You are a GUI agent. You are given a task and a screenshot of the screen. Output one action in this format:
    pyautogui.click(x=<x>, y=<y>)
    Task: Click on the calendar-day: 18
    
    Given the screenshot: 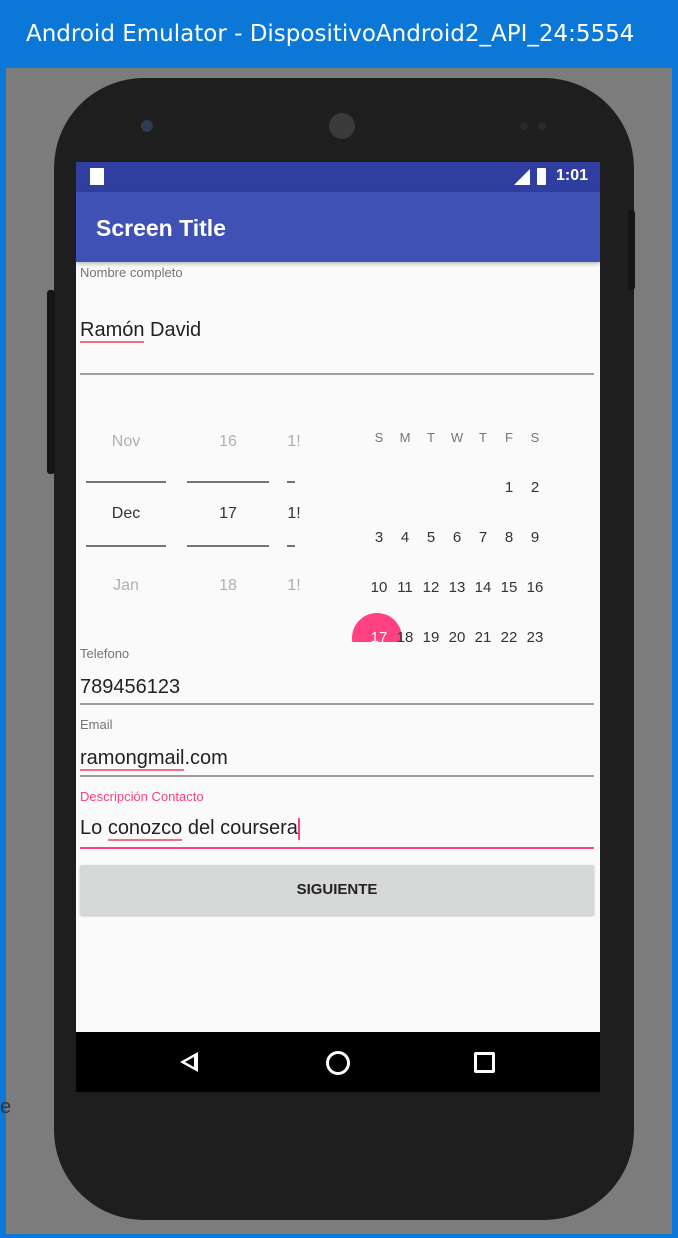 What is the action you would take?
    pyautogui.click(x=405, y=635)
    